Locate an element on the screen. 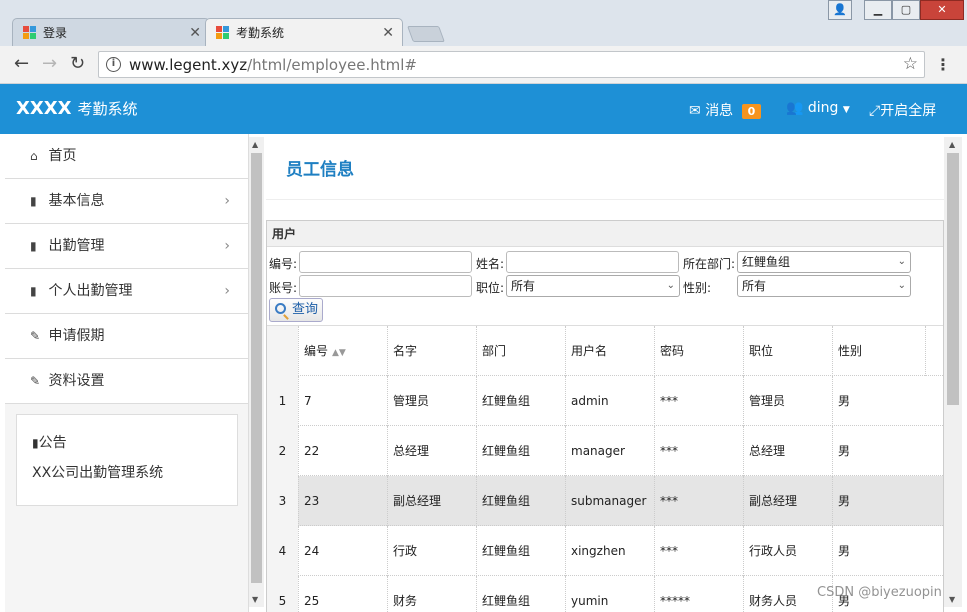  cell-id: 24 is located at coordinates (342, 551).